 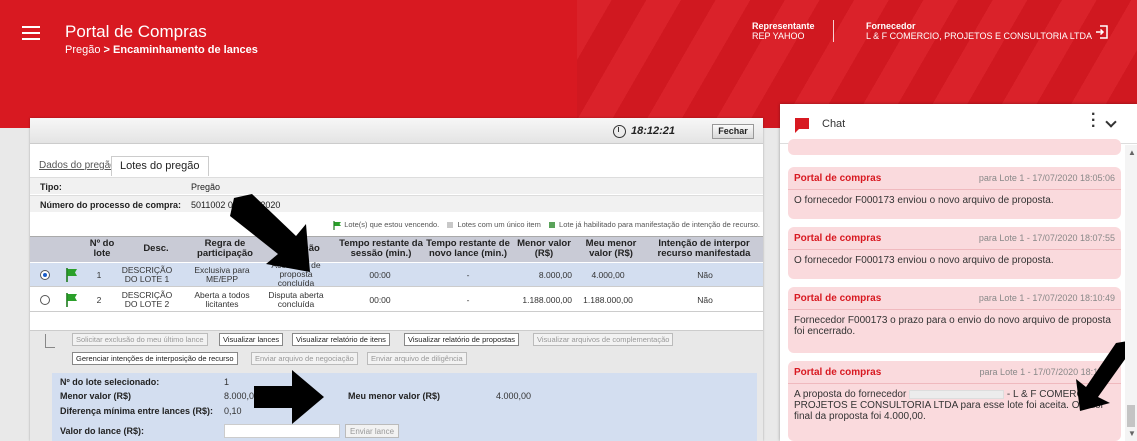 I want to click on col-desc: Desc., so click(x=156, y=248).